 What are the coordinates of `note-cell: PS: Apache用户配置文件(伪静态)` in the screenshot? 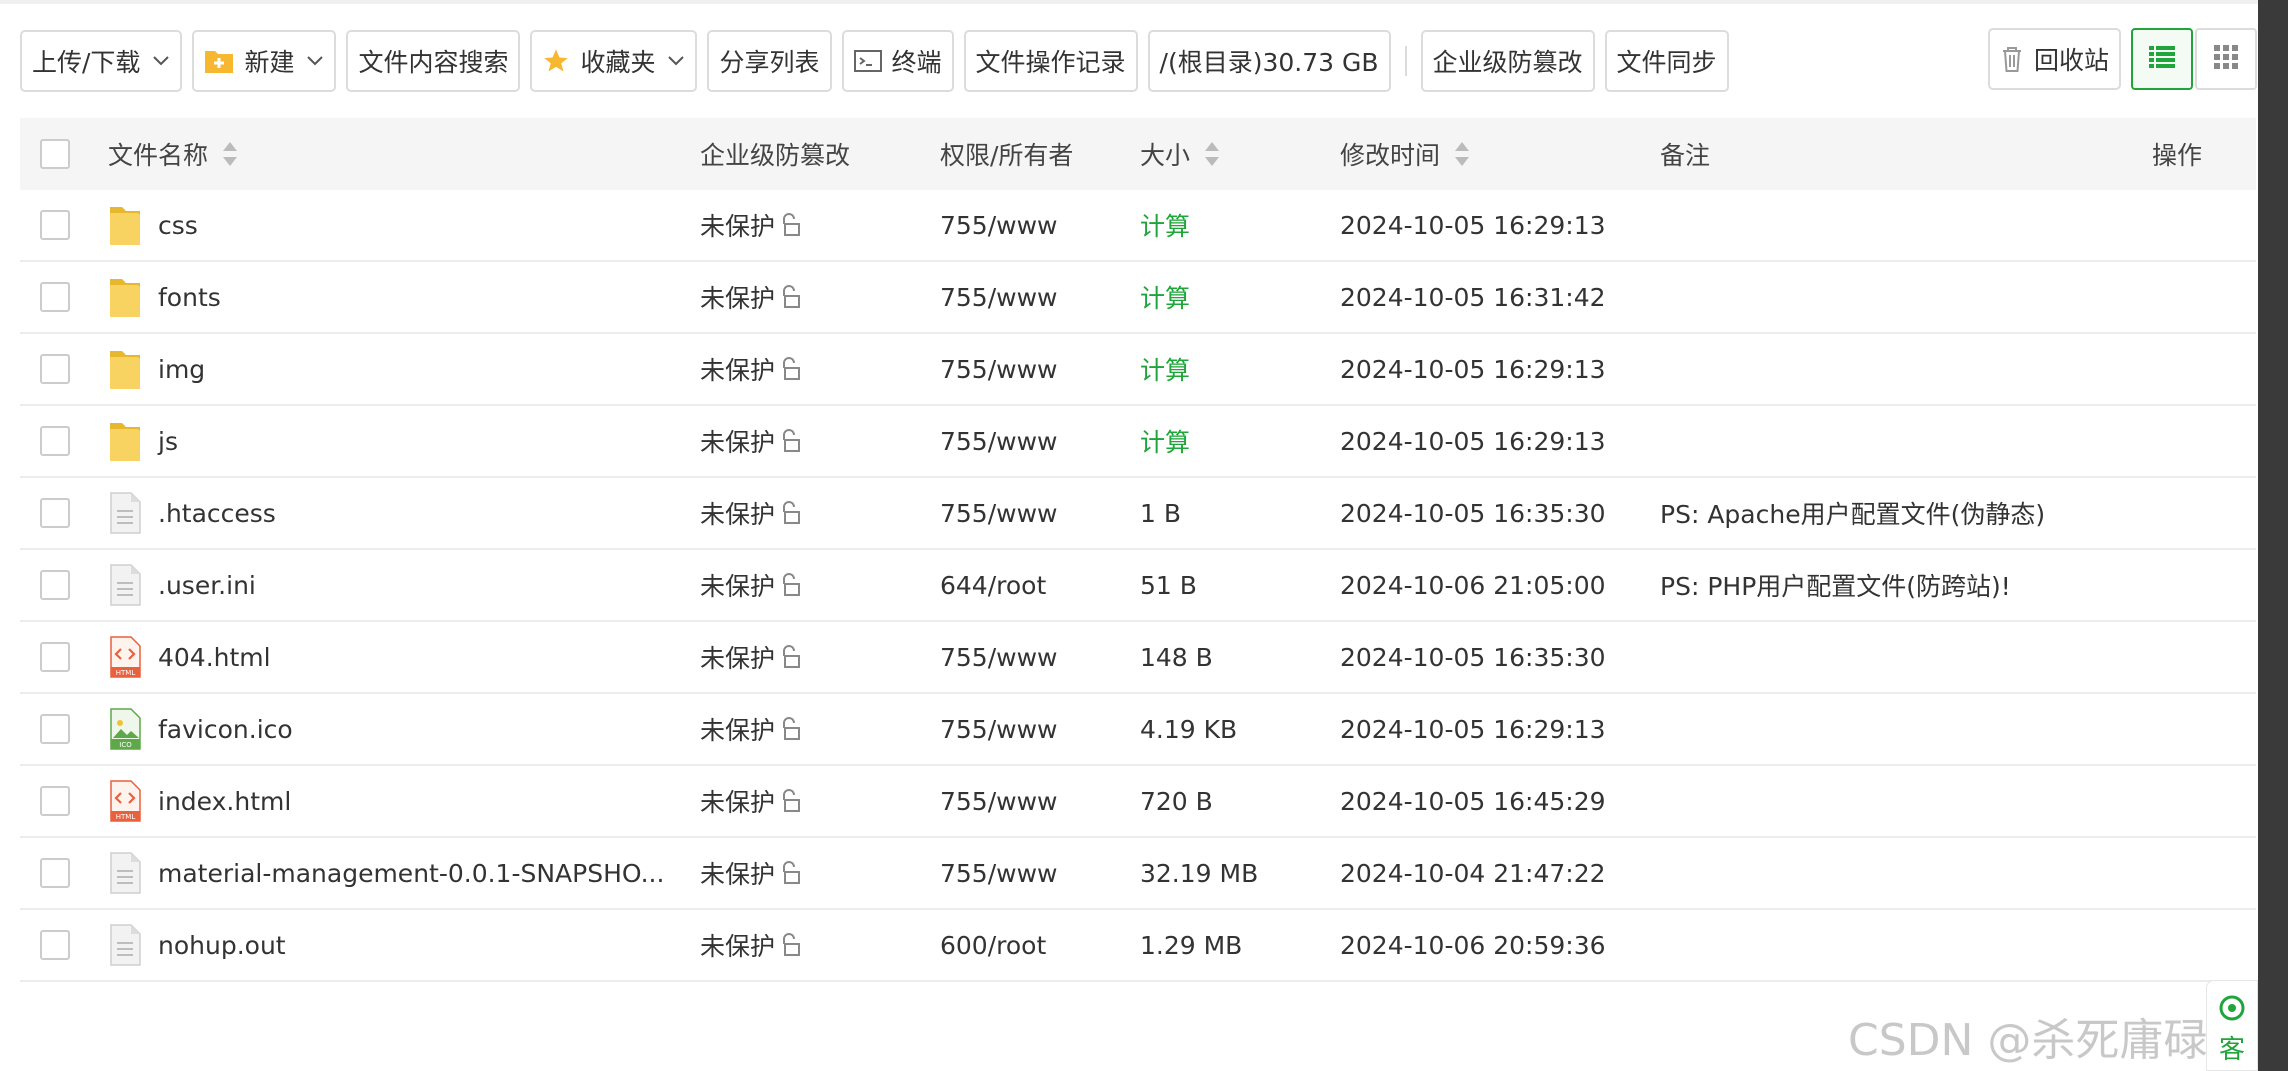 It's located at (1852, 513).